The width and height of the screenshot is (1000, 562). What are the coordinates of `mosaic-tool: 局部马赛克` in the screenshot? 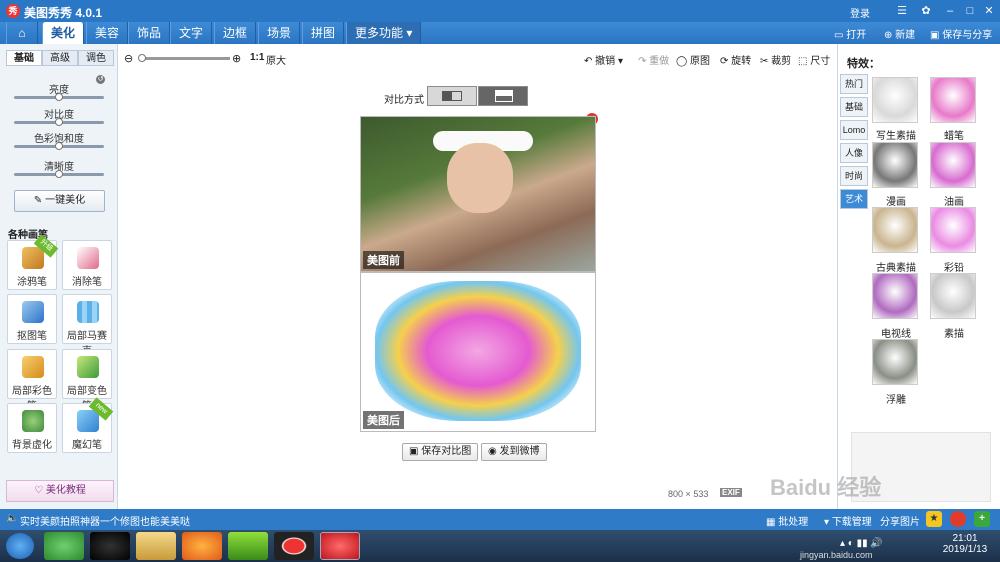 It's located at (87, 325).